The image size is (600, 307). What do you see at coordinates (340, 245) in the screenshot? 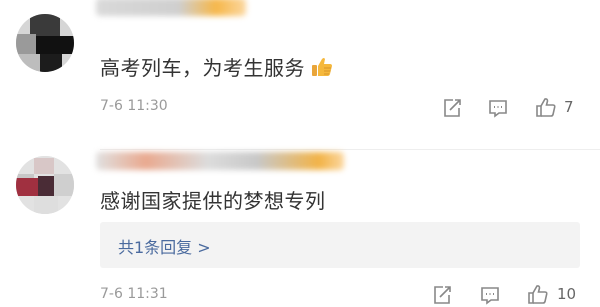
I see `replies-box: 共1条回复 >` at bounding box center [340, 245].